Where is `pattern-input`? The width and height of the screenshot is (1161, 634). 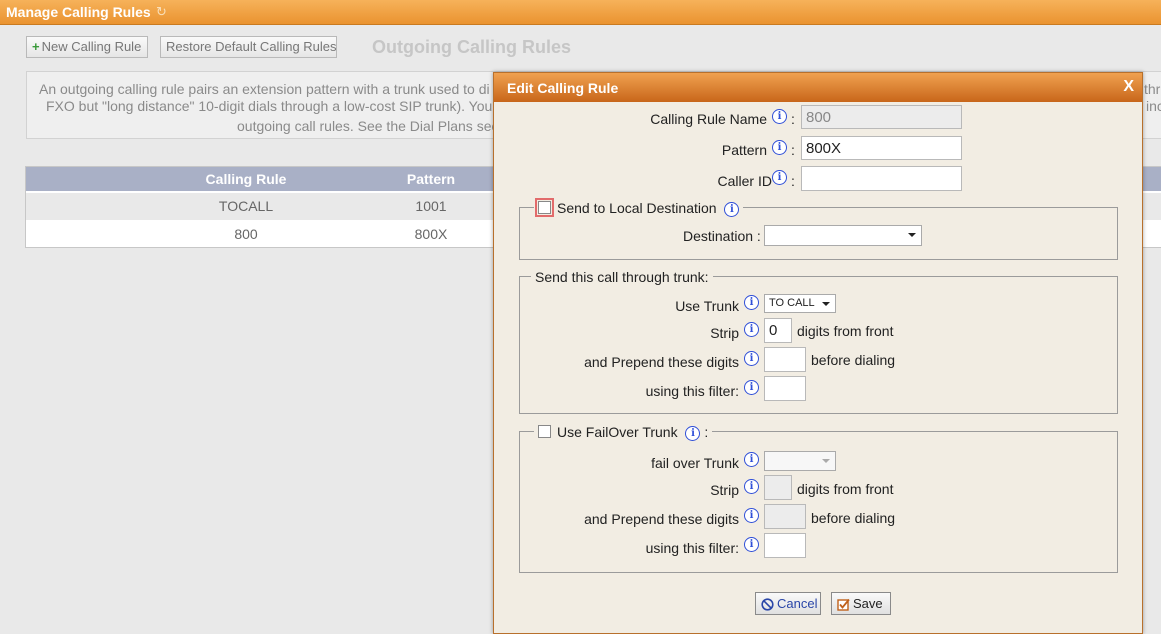
pattern-input is located at coordinates (881, 148).